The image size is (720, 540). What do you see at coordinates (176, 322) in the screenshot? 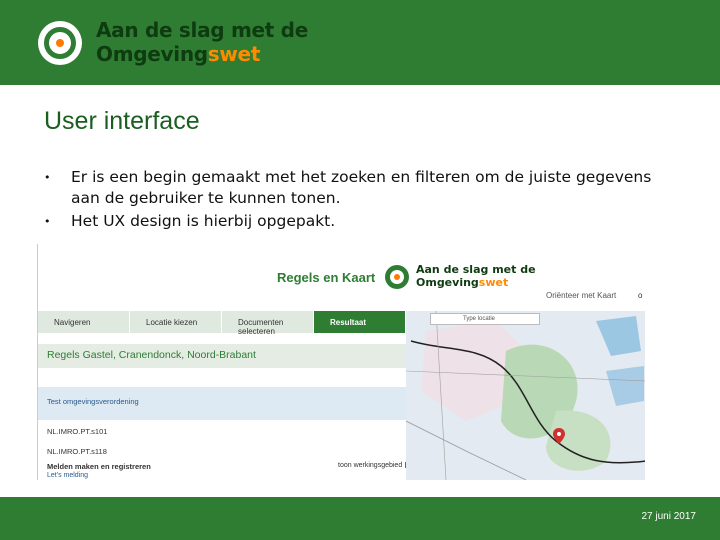
I see `step-locatie-kiezen: Locatie kiezen` at bounding box center [176, 322].